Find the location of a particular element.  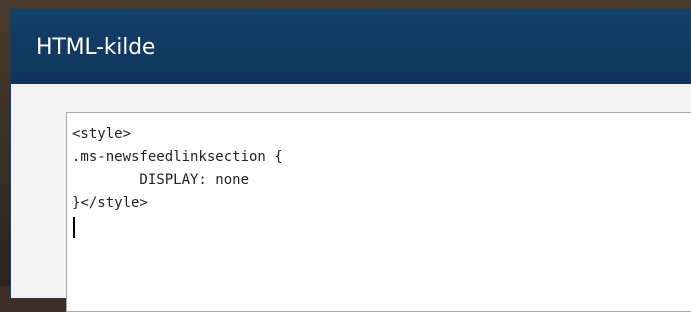

code-line-3: DISPLAY: none is located at coordinates (161, 180).